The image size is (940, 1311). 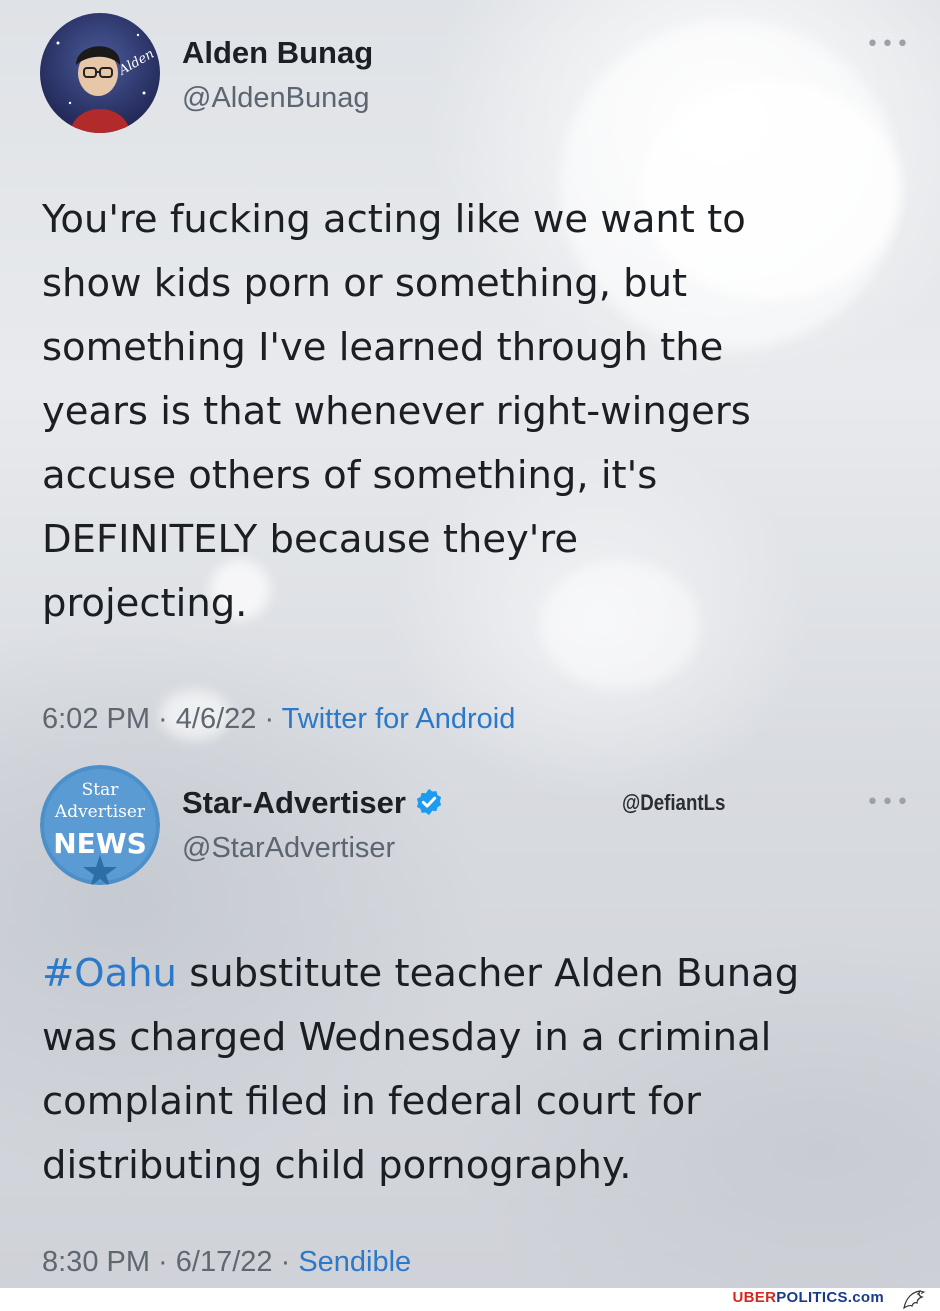 I want to click on hashtag-link: #Oahu, so click(x=109, y=973).